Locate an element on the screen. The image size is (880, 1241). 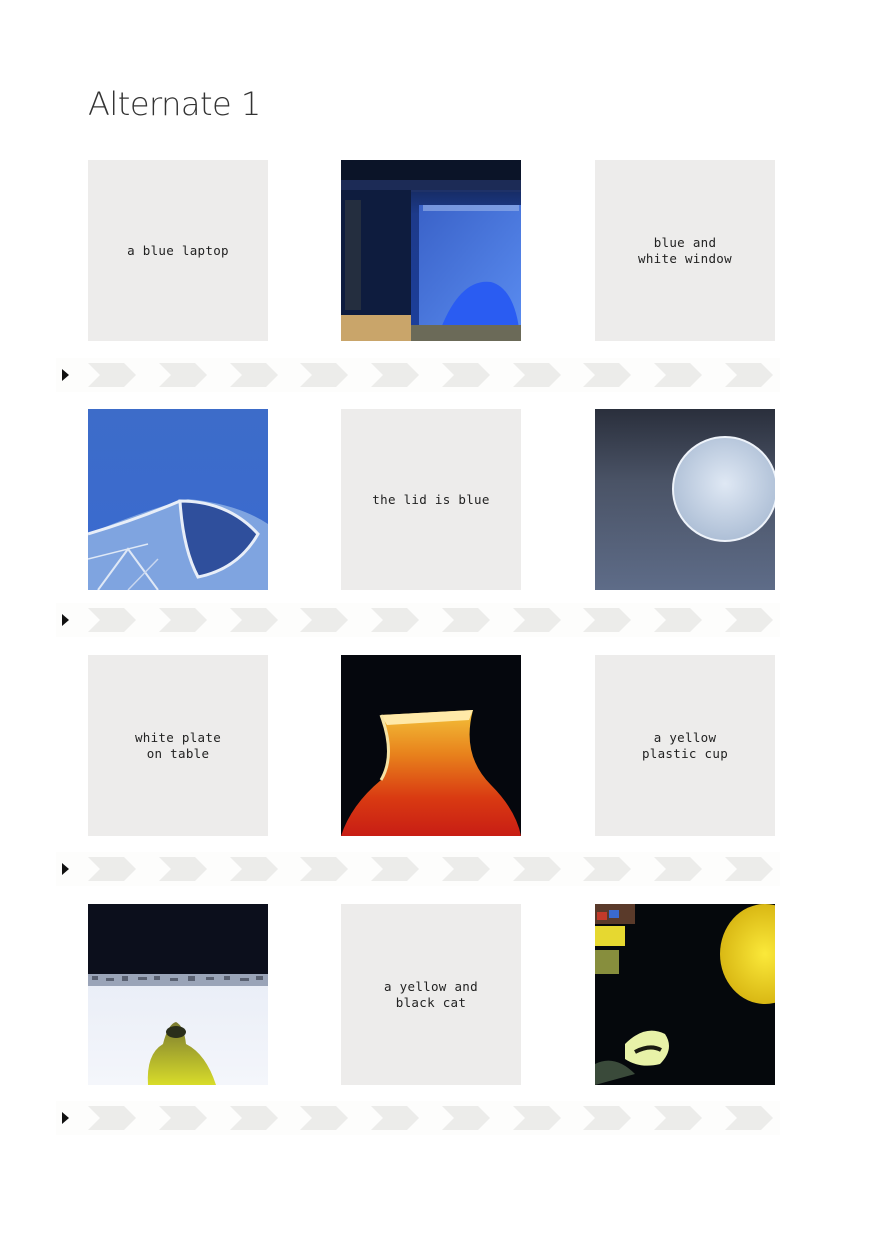
image-row-2: the lid is blue is located at coordinates (431, 499).